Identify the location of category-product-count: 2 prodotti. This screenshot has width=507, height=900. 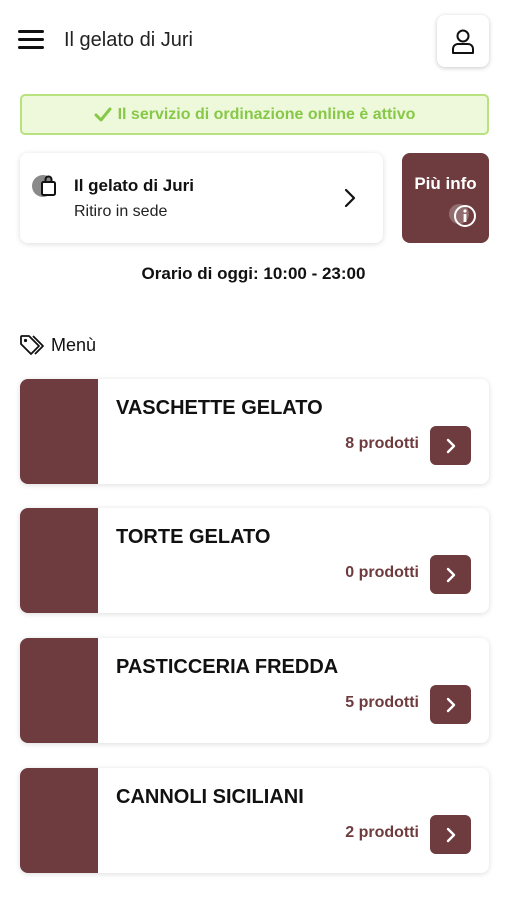
(382, 832).